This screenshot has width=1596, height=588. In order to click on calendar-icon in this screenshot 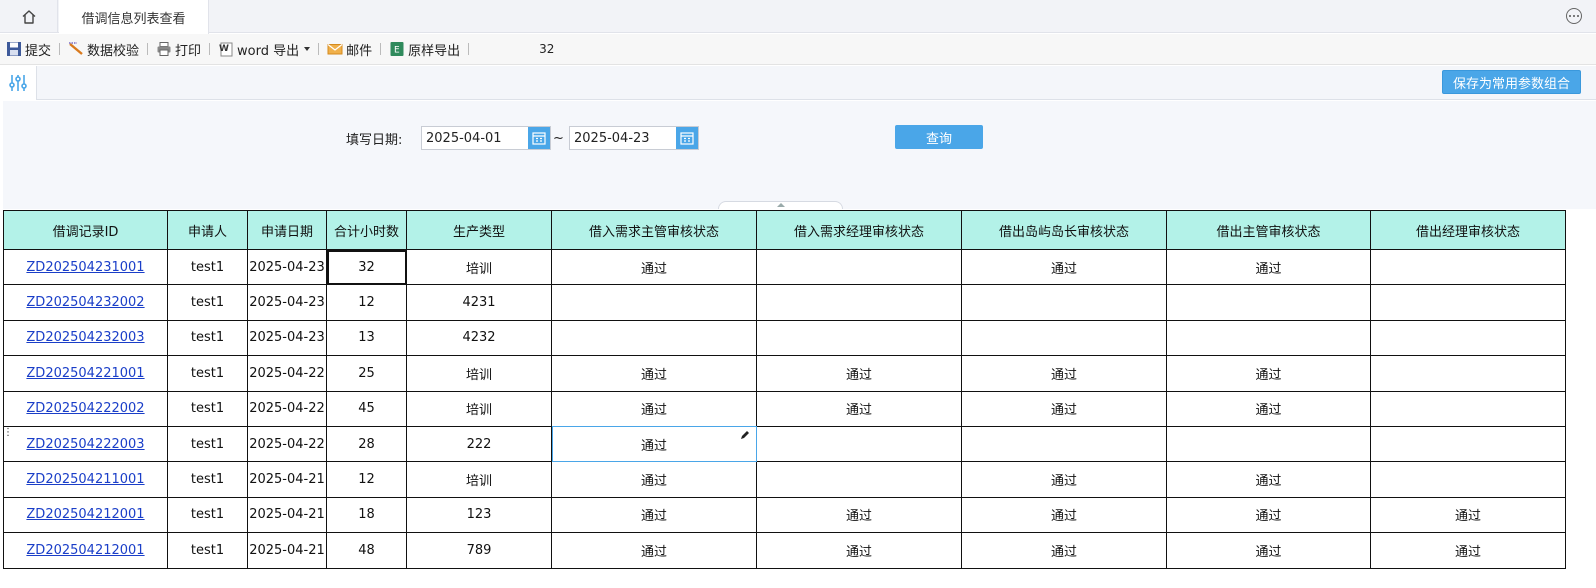, I will do `click(687, 138)`.